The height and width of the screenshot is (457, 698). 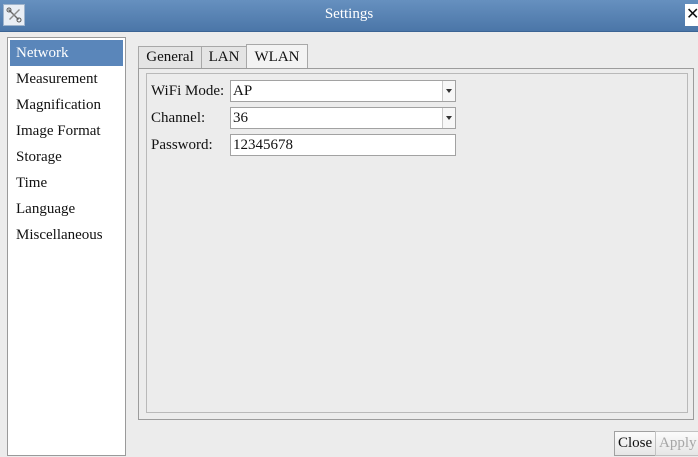 I want to click on close-icon: ✕, so click(x=692, y=14).